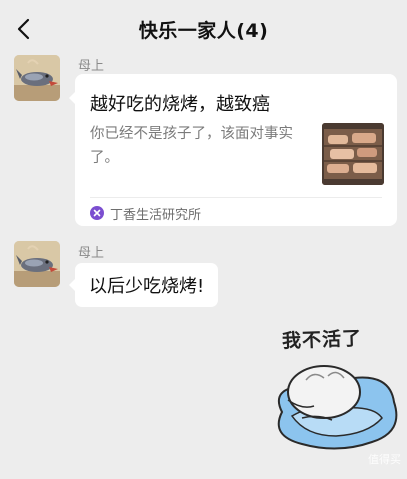 This screenshot has width=407, height=479. I want to click on card-divider, so click(236, 197).